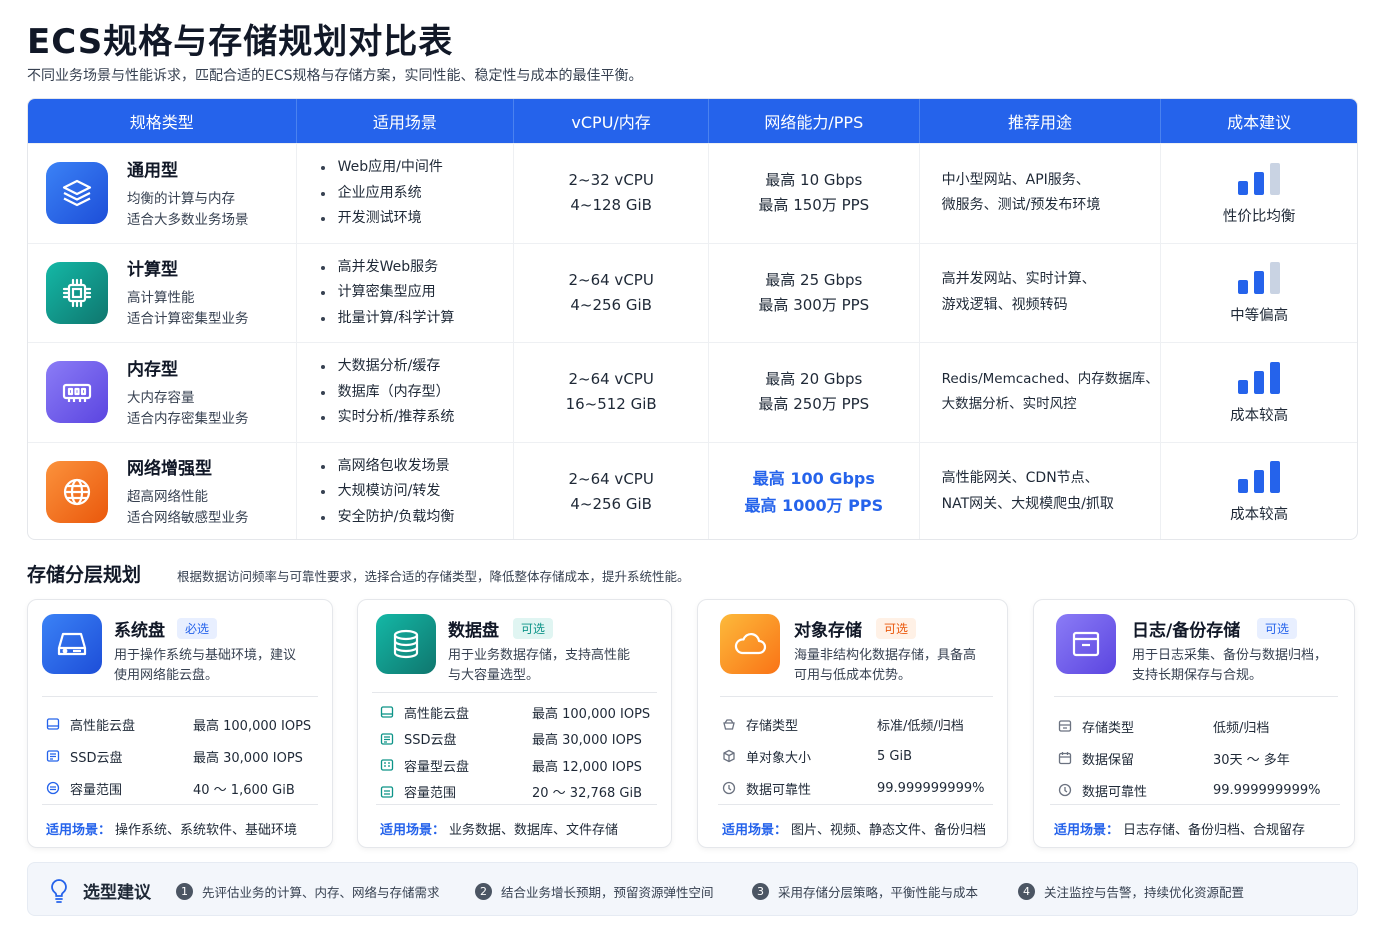  I want to click on ssd-icon, so click(387, 739).